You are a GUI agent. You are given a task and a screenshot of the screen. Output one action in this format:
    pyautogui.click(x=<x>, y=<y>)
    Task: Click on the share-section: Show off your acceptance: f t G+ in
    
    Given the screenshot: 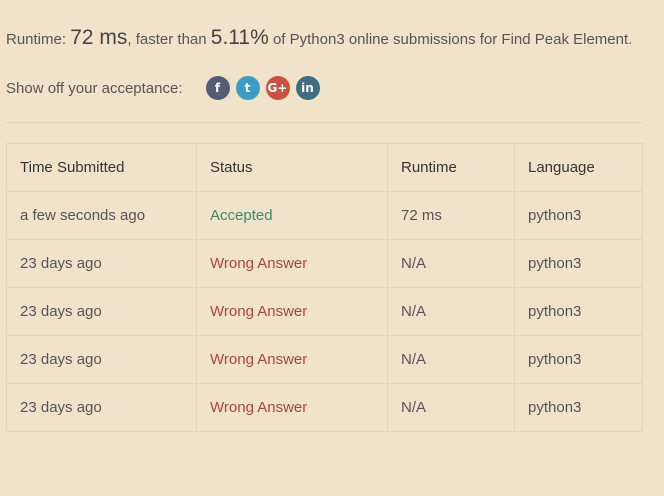 What is the action you would take?
    pyautogui.click(x=163, y=88)
    